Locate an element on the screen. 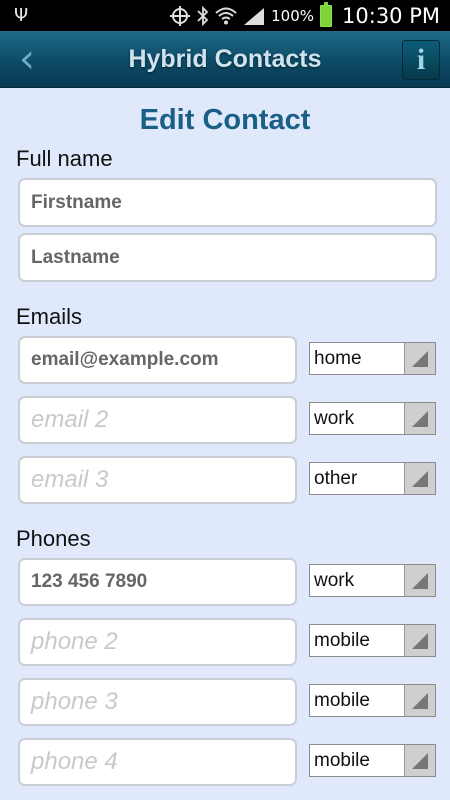 The width and height of the screenshot is (450, 800). battery-percent: 100% is located at coordinates (293, 15).